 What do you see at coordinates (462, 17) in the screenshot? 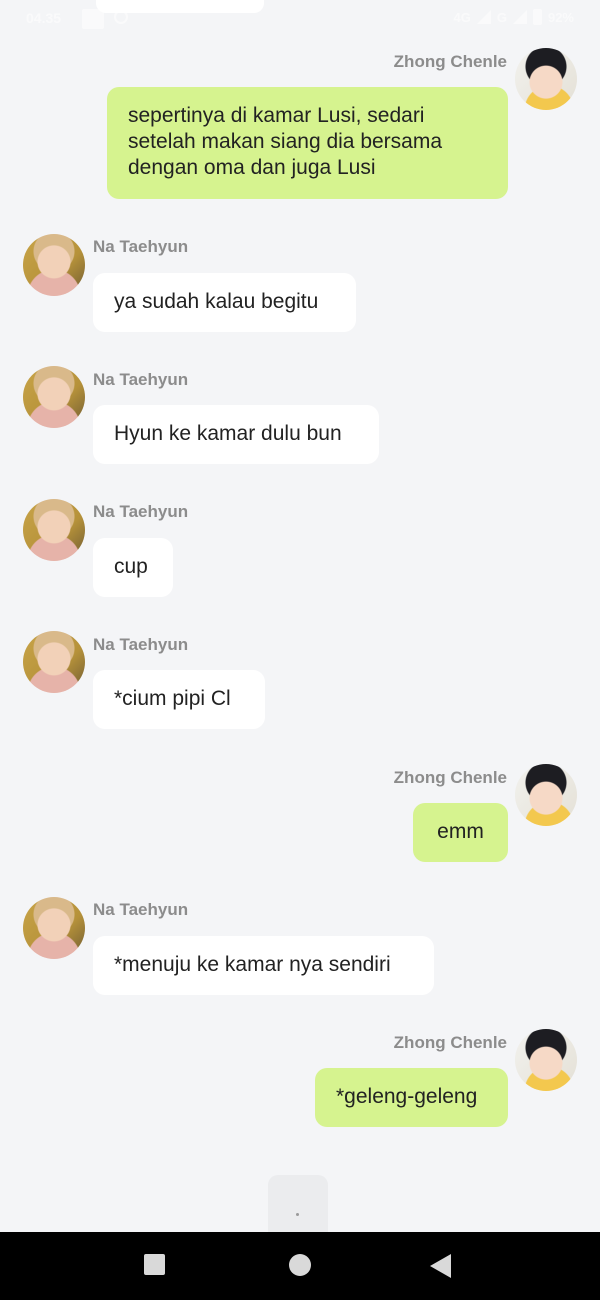
I see `network-label: 4G` at bounding box center [462, 17].